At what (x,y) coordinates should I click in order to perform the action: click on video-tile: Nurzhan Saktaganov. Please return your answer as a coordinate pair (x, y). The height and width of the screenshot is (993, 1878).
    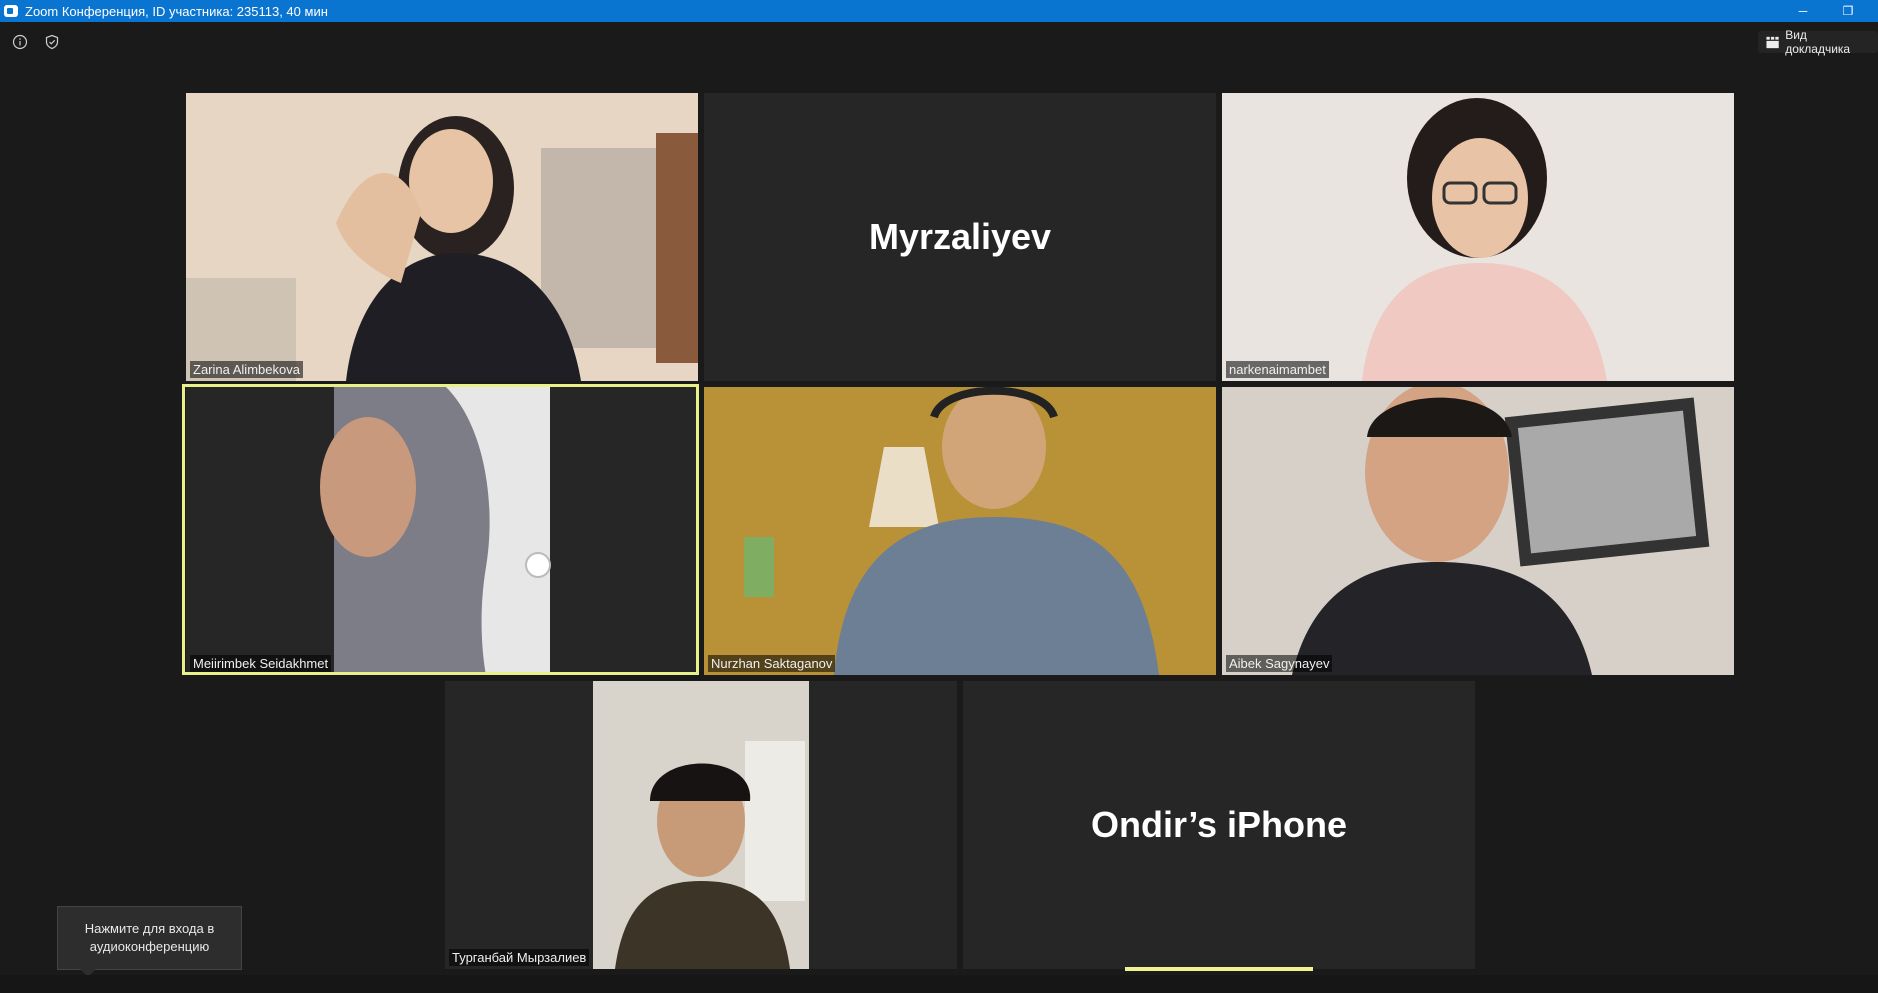
    Looking at the image, I should click on (960, 531).